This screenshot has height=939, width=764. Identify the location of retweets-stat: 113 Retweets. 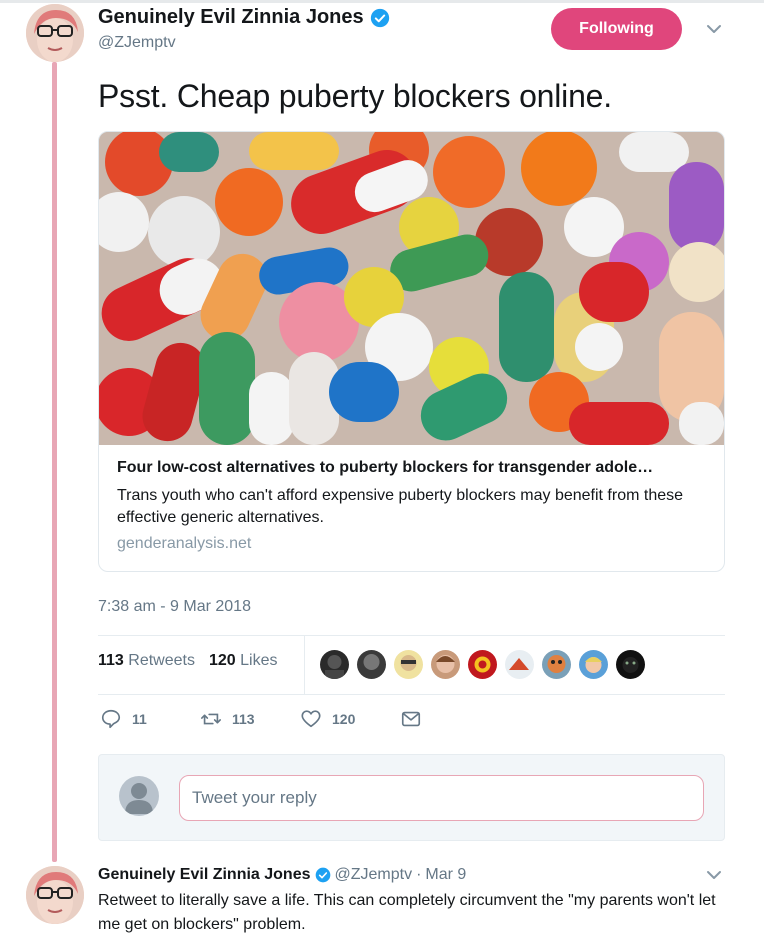
(146, 661).